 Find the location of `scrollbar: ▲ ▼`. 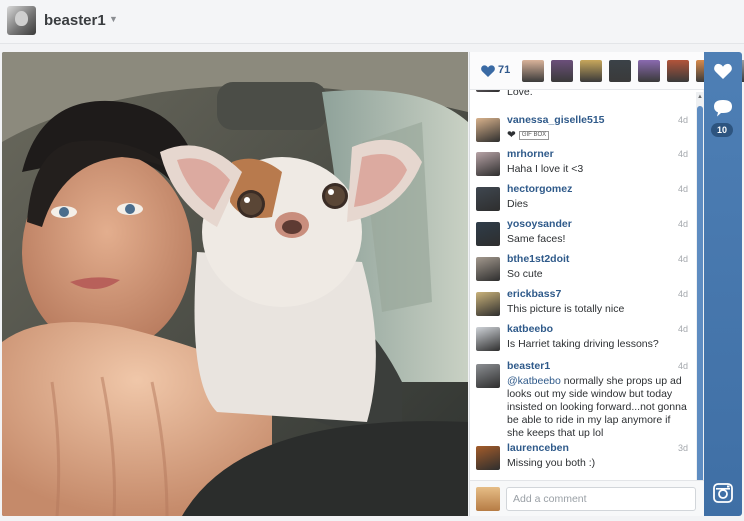

scrollbar: ▲ ▼ is located at coordinates (700, 304).